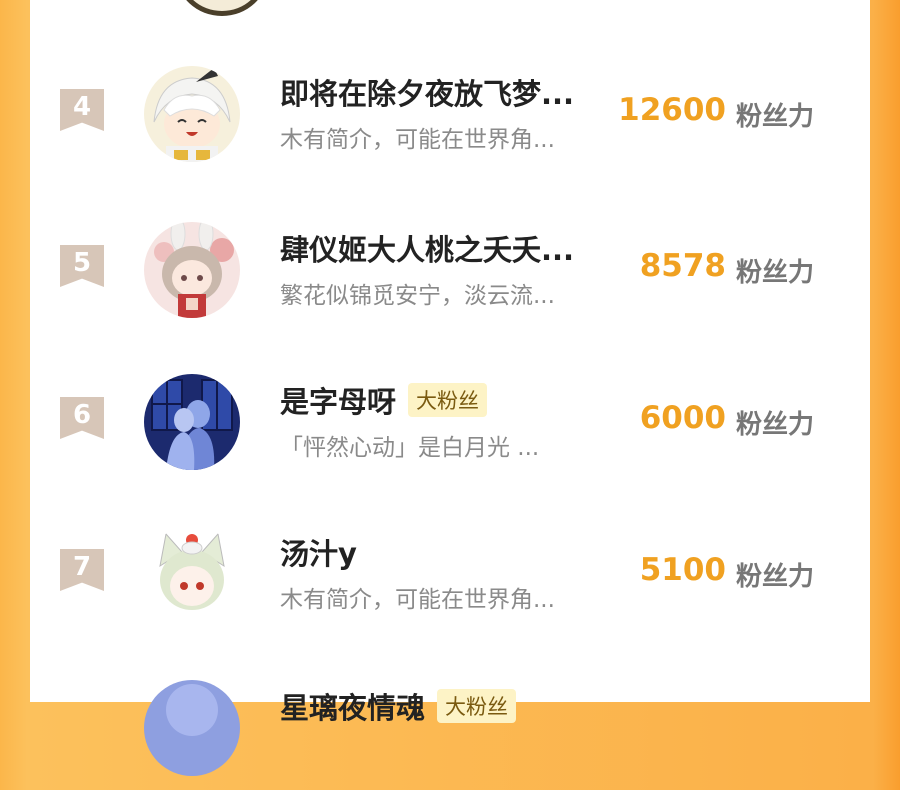  Describe the element at coordinates (318, 552) in the screenshot. I see `user-name: 汤汁y` at that location.